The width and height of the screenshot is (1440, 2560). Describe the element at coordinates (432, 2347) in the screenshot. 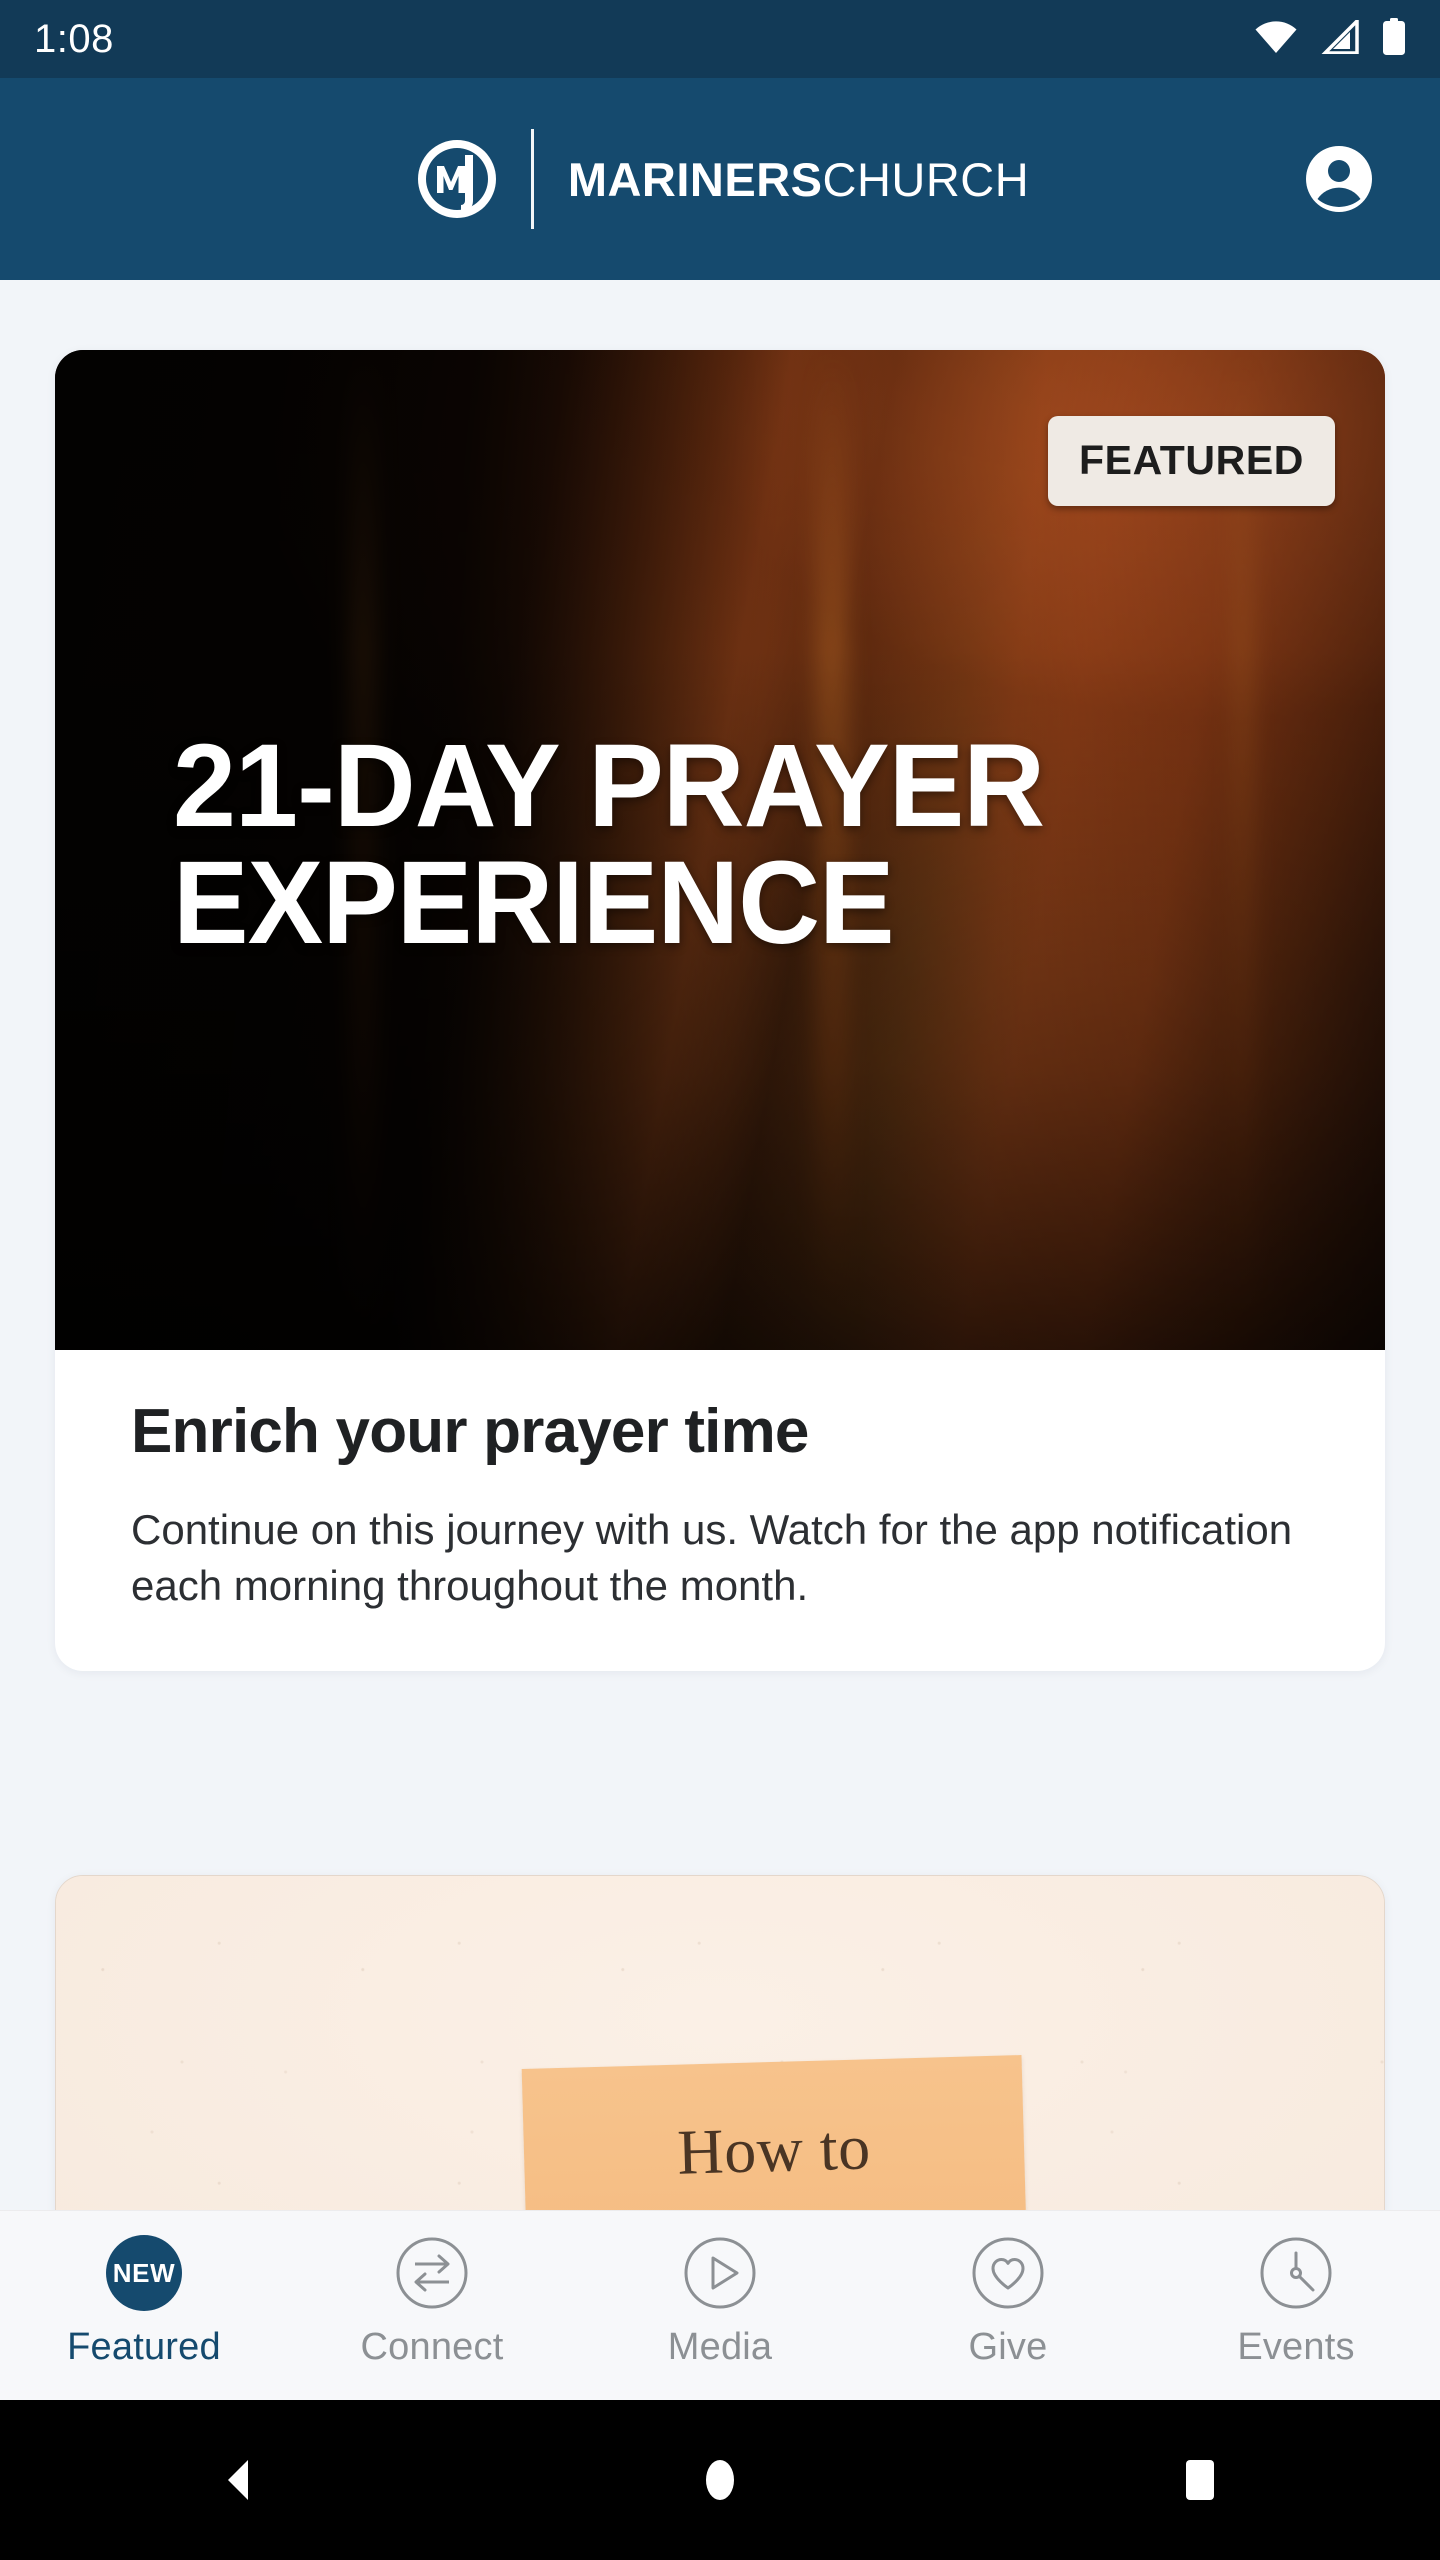

I see `tab-connect-label: Connect` at that location.